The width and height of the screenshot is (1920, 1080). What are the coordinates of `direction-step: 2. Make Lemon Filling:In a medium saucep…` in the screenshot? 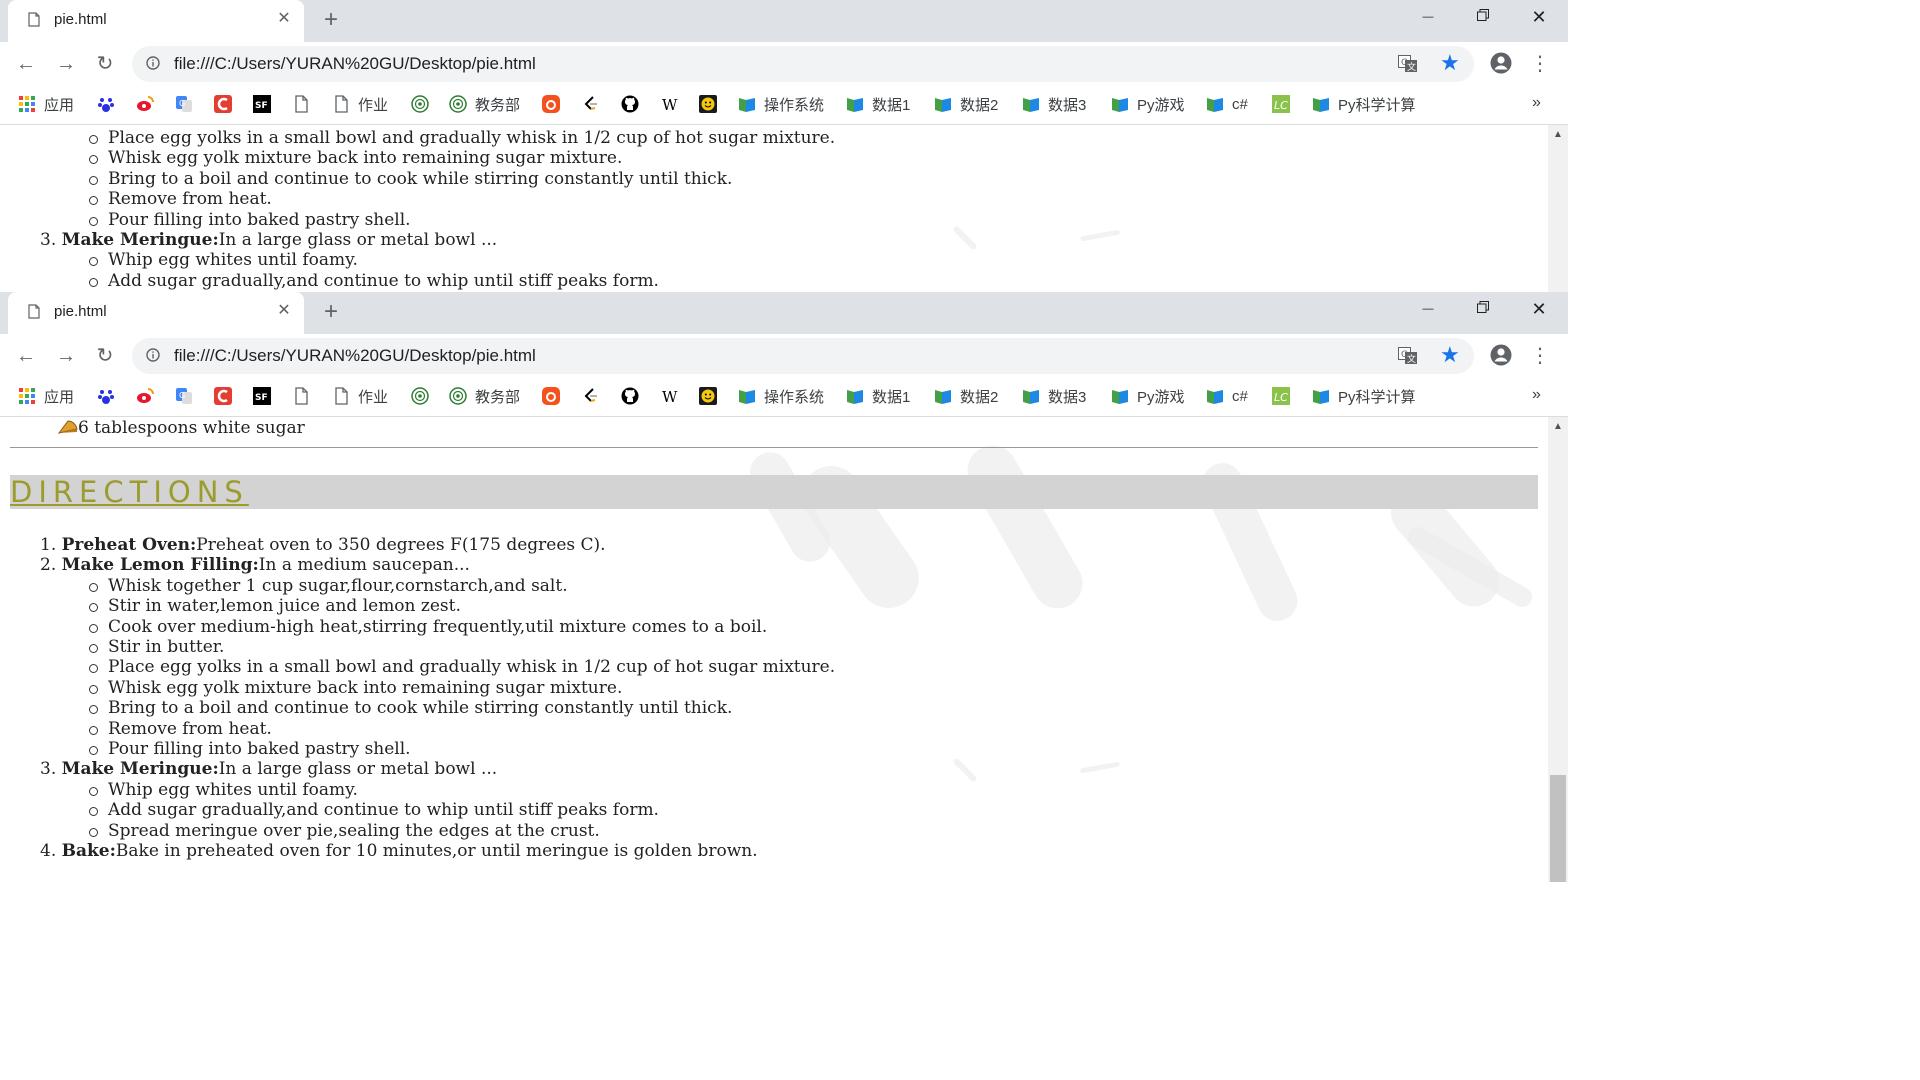 It's located at (255, 565).